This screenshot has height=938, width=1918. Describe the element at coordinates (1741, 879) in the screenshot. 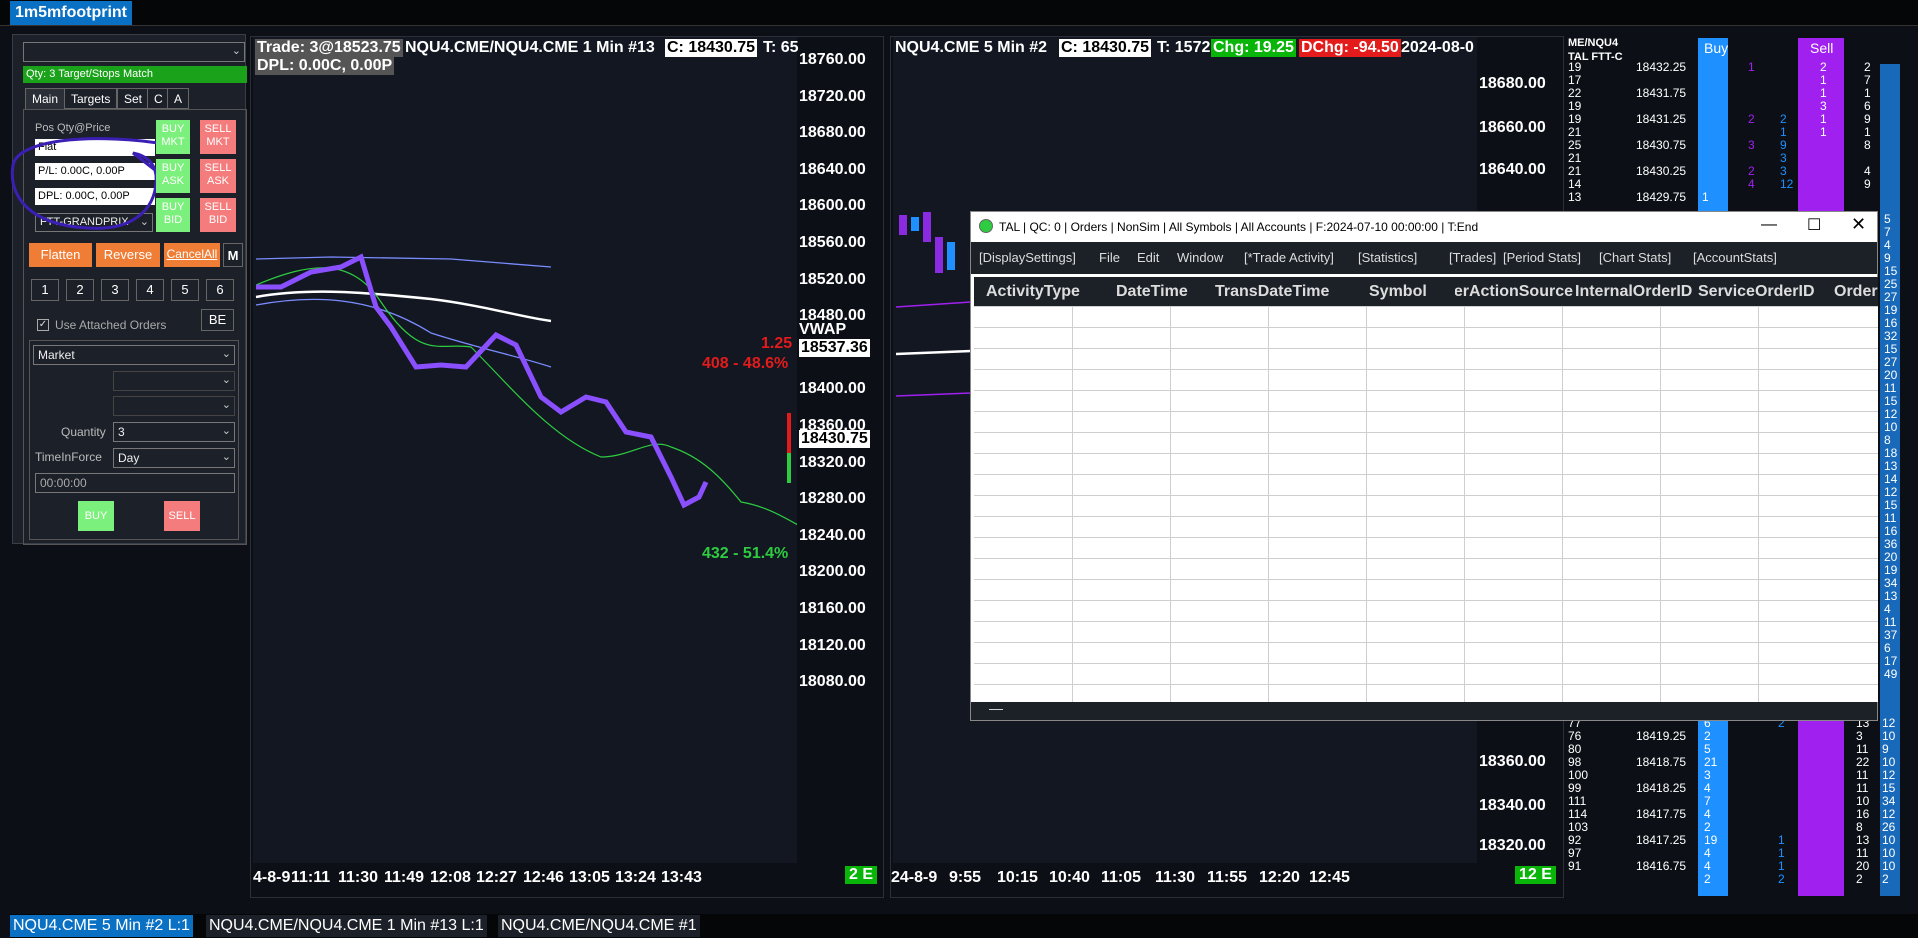

I see `ladder-row: 2 2 2 2` at that location.